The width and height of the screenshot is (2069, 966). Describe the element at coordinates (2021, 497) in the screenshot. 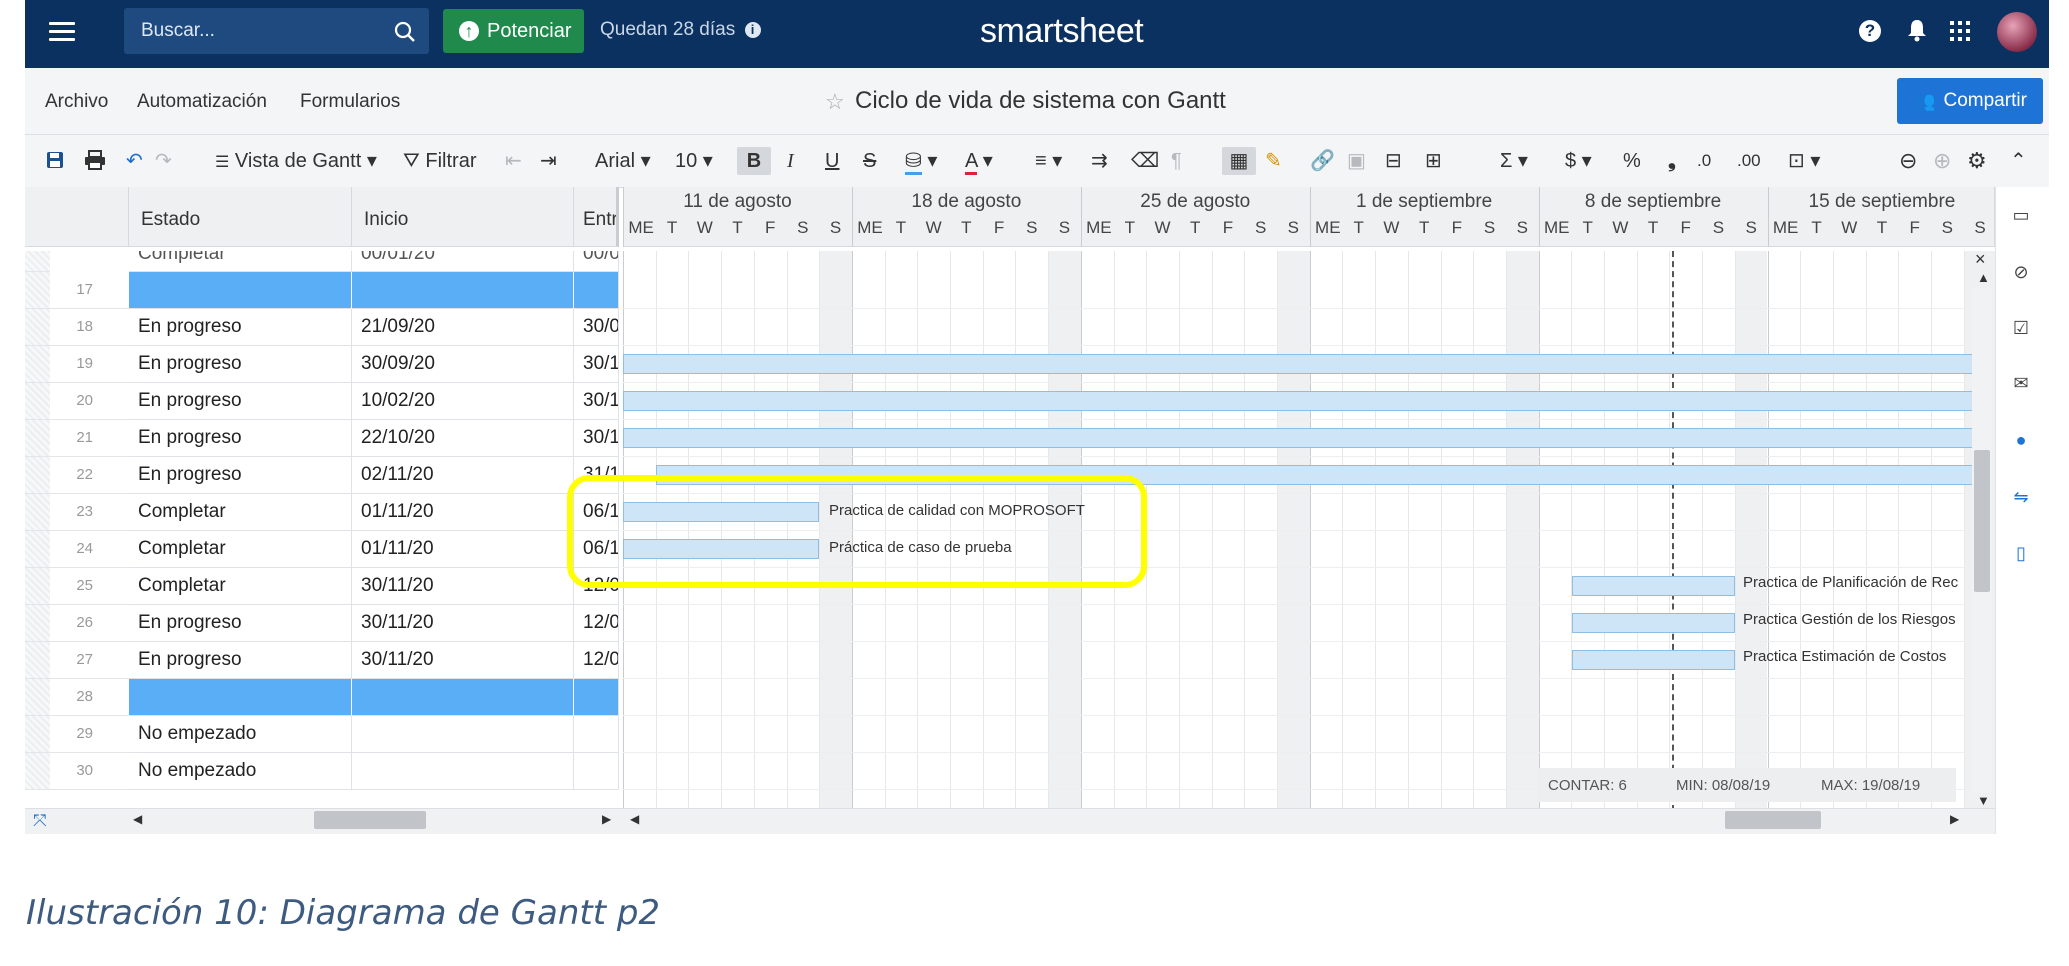

I see `activity-log-icon: ⇋` at that location.